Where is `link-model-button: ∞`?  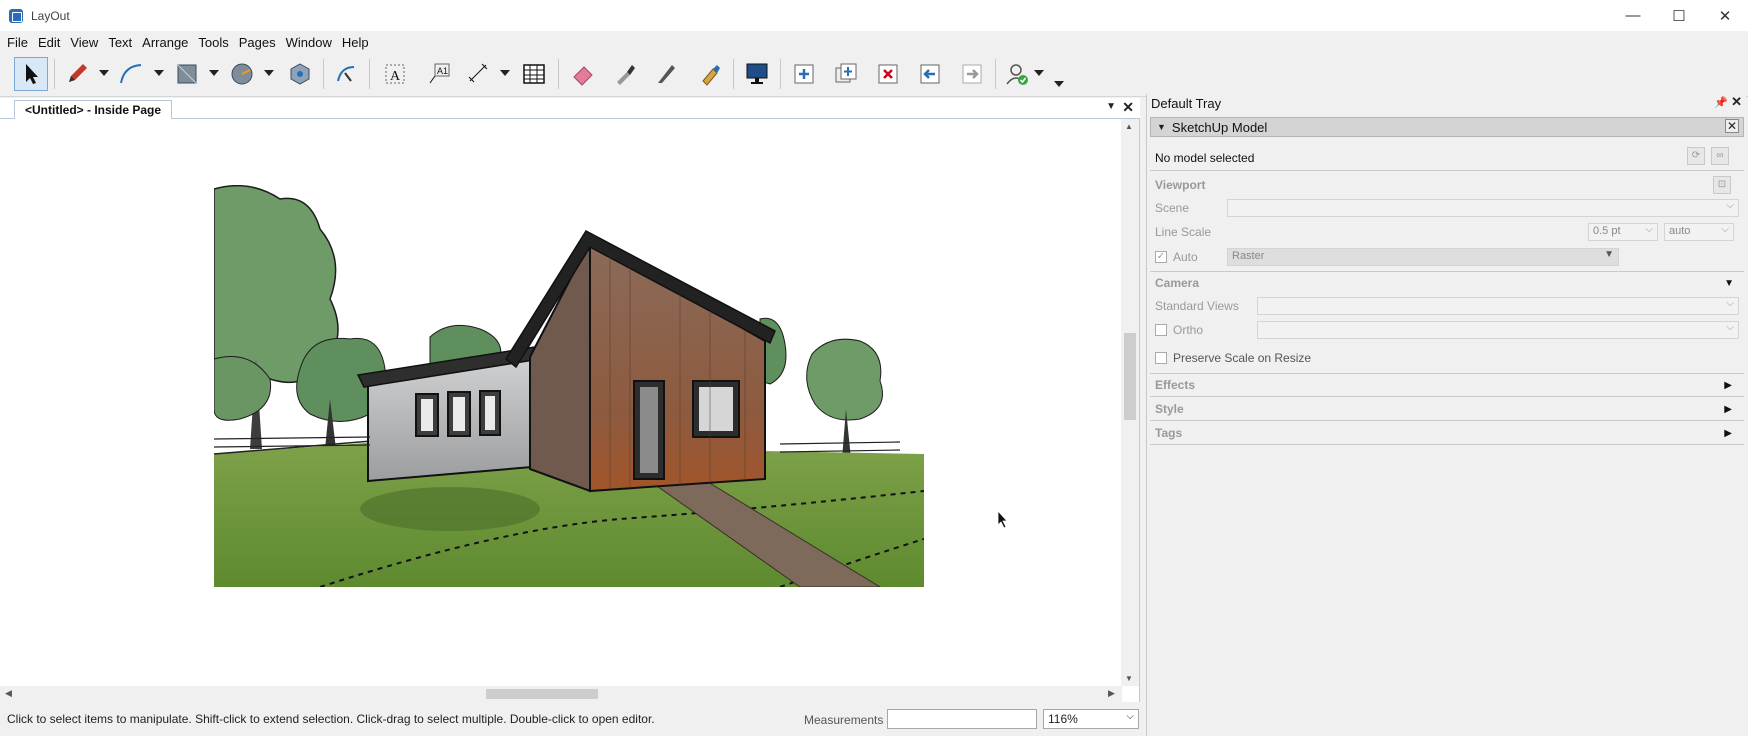 link-model-button: ∞ is located at coordinates (1720, 156).